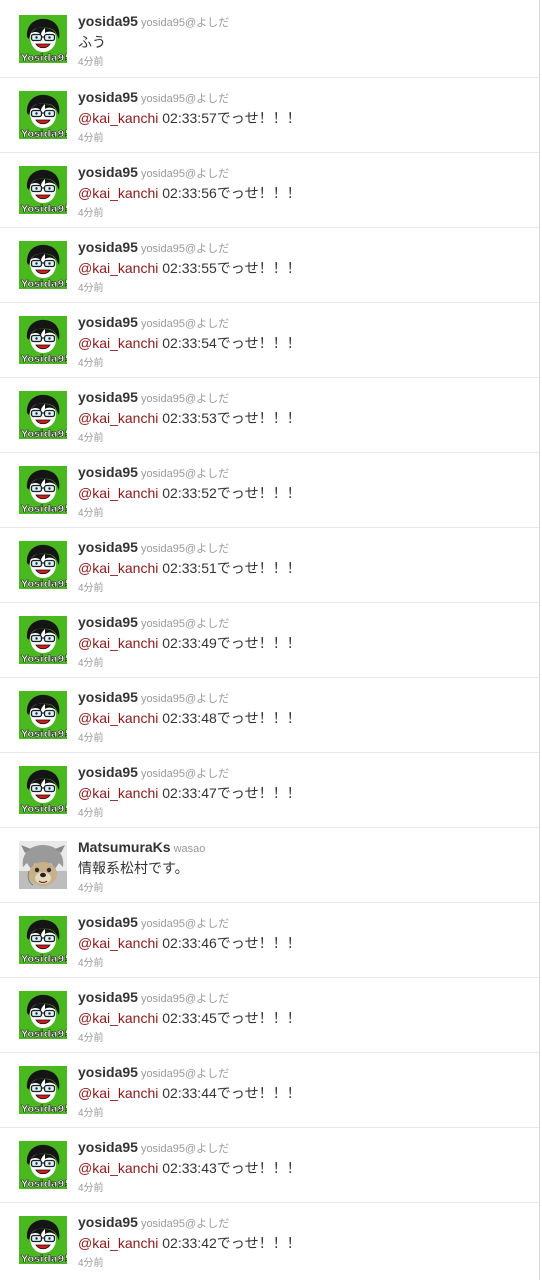 This screenshot has width=542, height=1280. What do you see at coordinates (269, 864) in the screenshot?
I see `tweet-item: MatsumuraKs wasao 情報系松村です。 4分前` at bounding box center [269, 864].